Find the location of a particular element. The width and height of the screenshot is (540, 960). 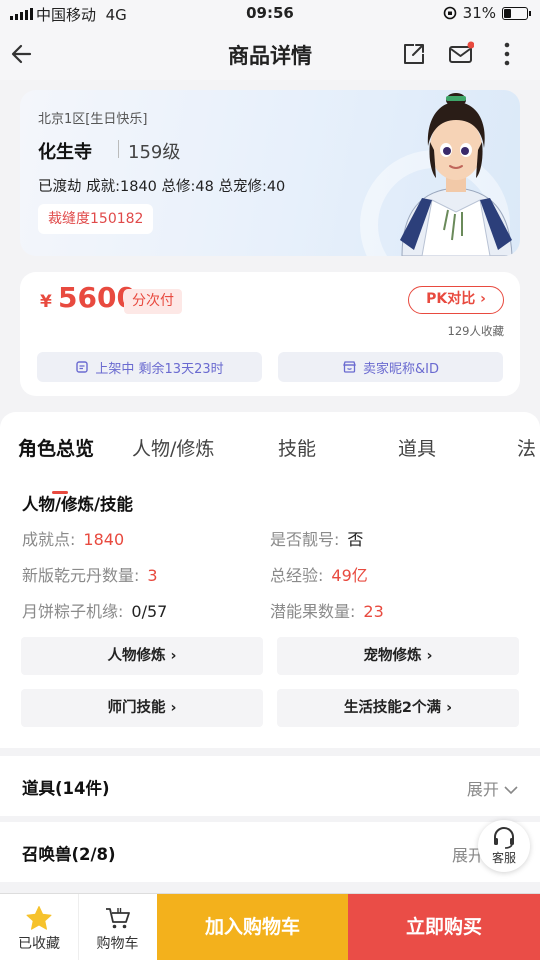

status-bar: 中国移动 4G 09:56 31% is located at coordinates (270, 14).